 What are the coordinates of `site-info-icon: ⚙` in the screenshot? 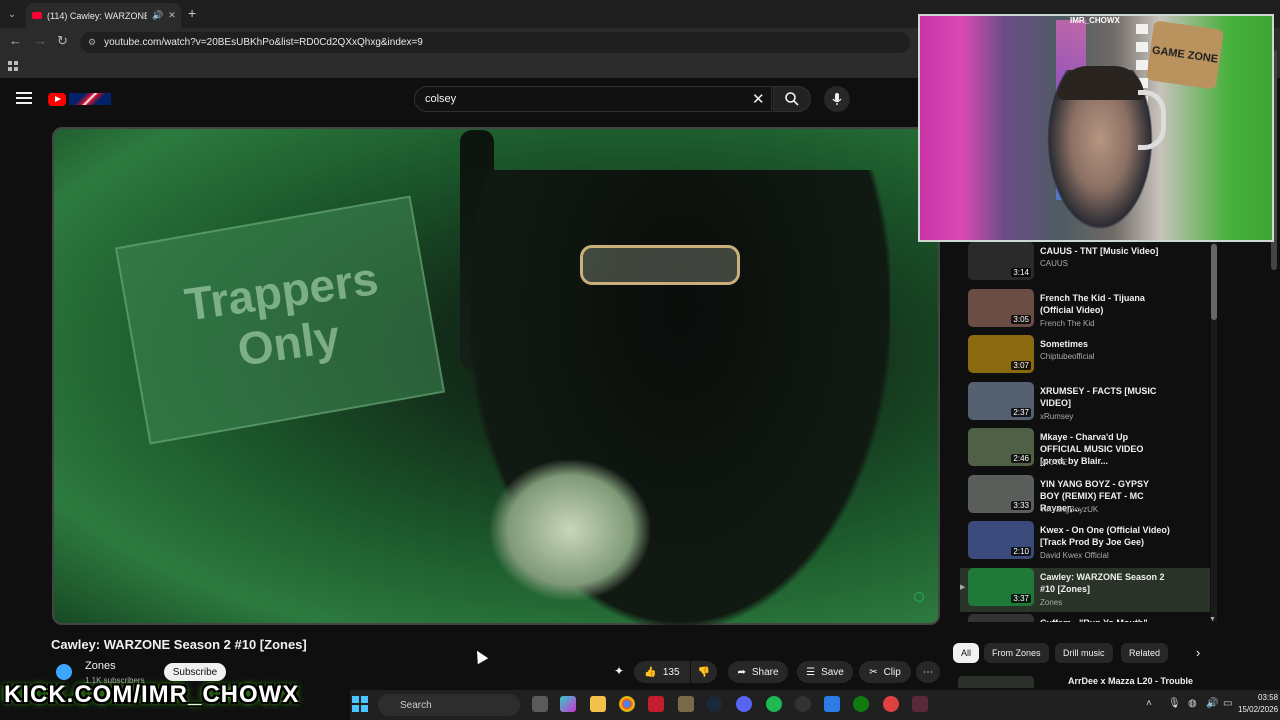 It's located at (92, 42).